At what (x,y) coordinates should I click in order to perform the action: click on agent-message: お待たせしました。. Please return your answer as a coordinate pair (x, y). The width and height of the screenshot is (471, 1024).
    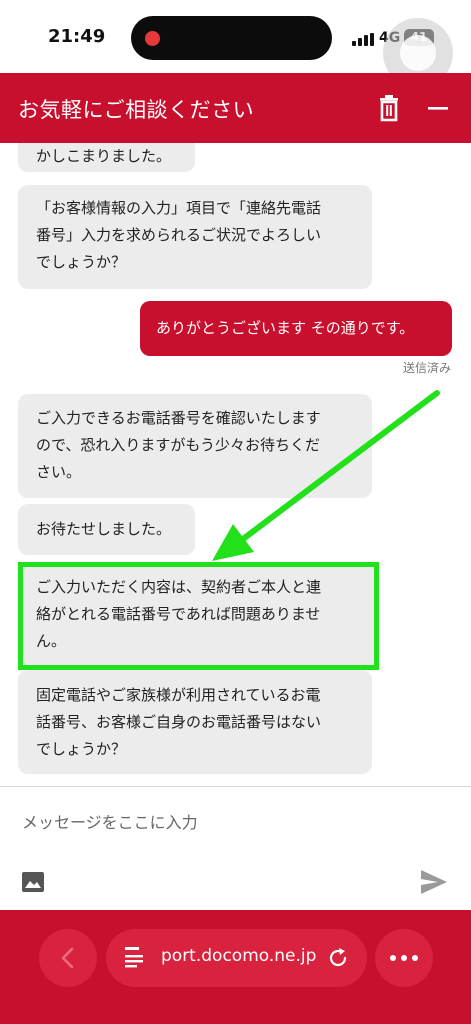
    Looking at the image, I should click on (106, 529).